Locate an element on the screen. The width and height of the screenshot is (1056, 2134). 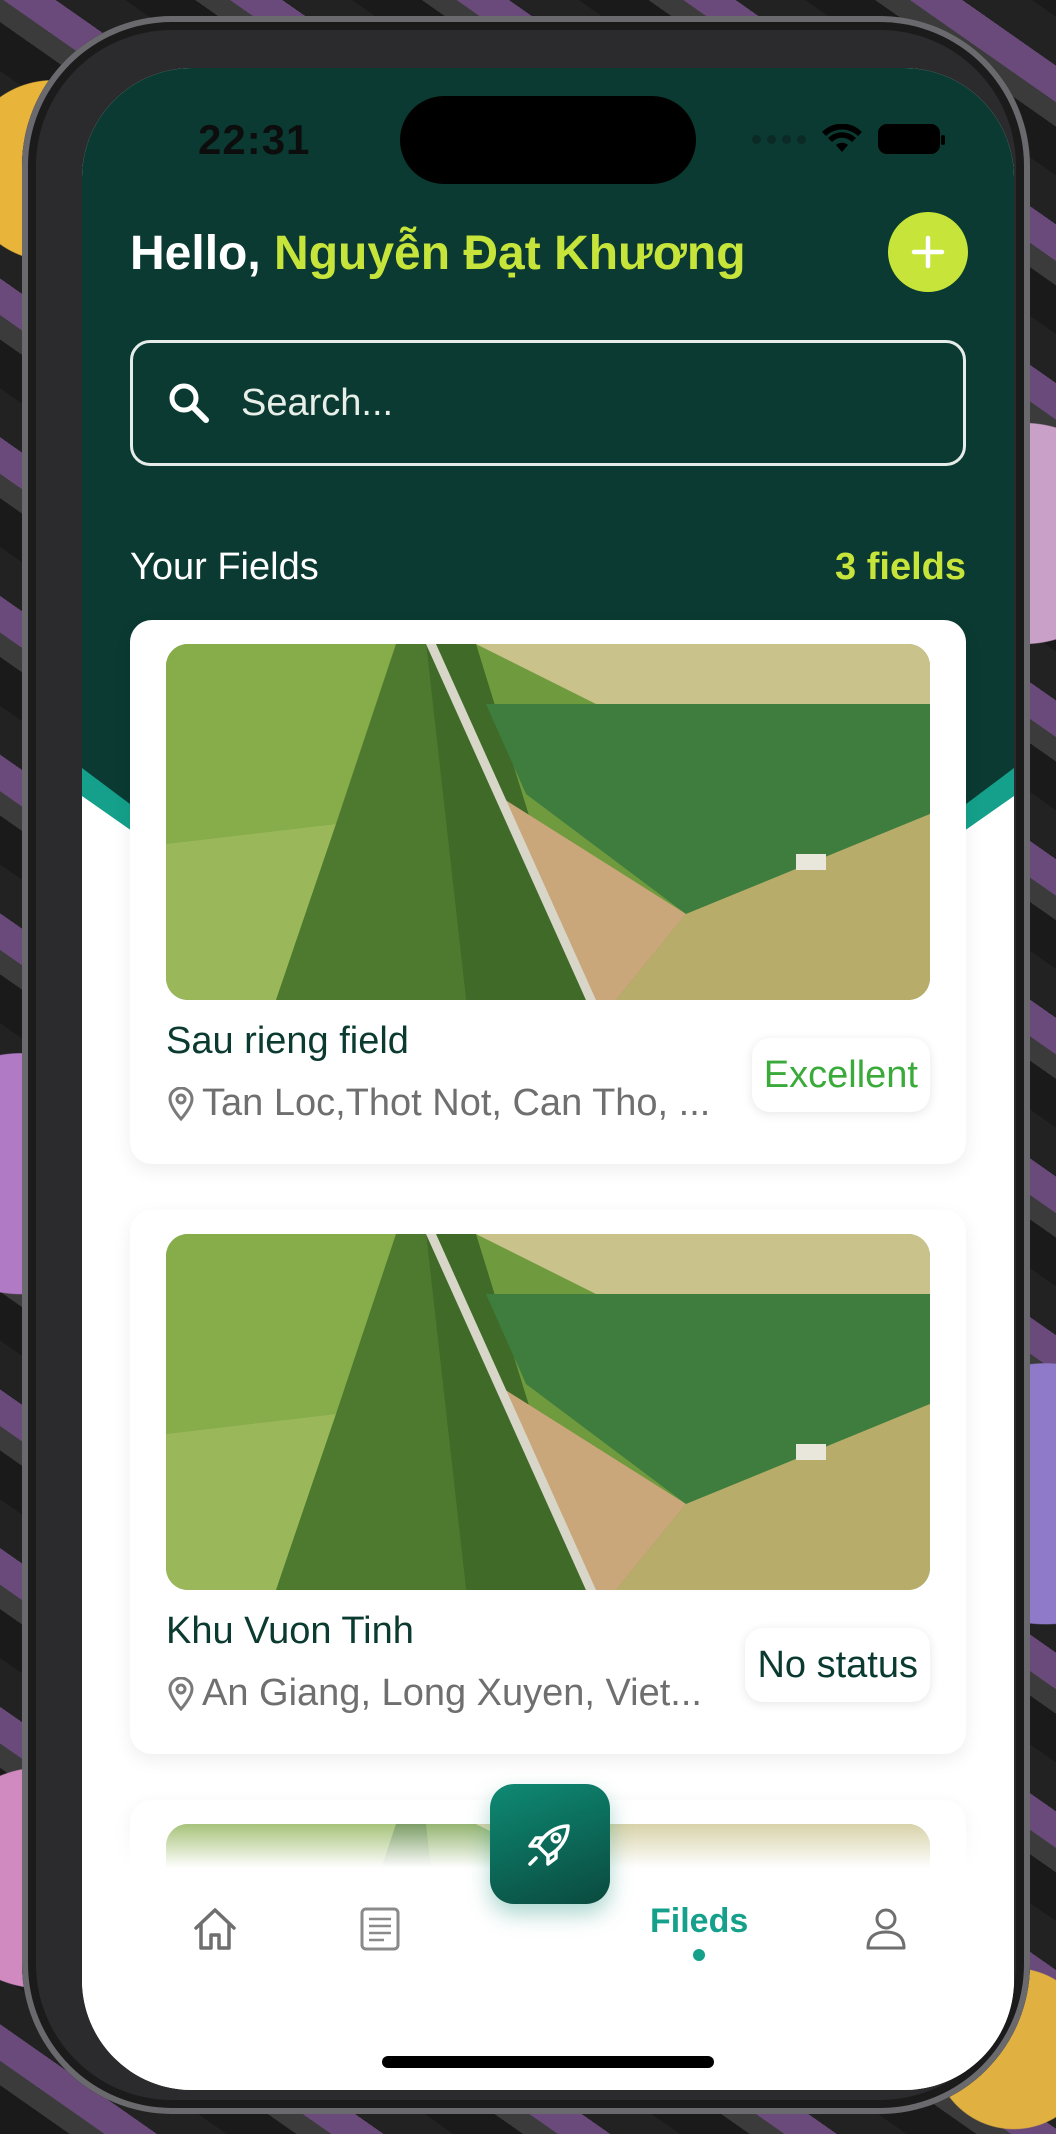
user-name: Nguyễn Đạt Khương is located at coordinates (510, 253).